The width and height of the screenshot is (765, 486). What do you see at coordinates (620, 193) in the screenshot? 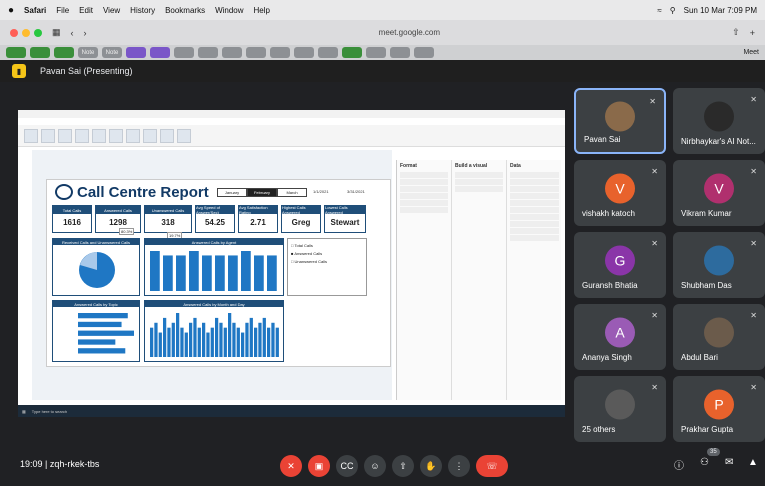
I see `participant-tile: Vvishakh katoch ✕` at bounding box center [620, 193].